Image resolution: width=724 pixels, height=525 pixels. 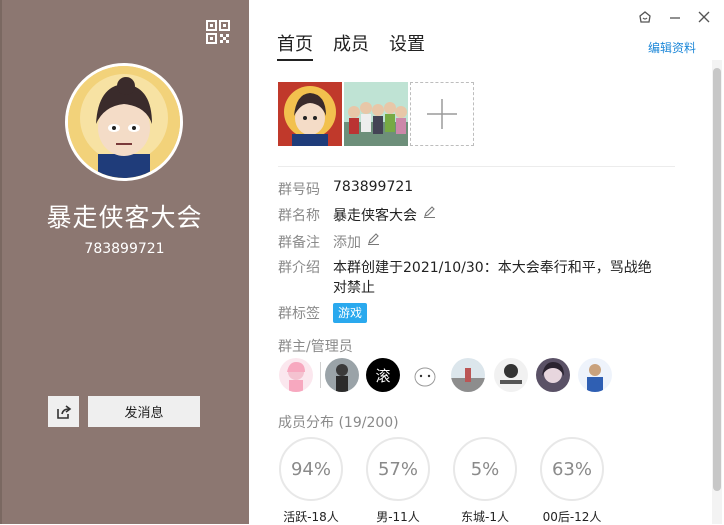 I want to click on add-photo-button, so click(x=442, y=114).